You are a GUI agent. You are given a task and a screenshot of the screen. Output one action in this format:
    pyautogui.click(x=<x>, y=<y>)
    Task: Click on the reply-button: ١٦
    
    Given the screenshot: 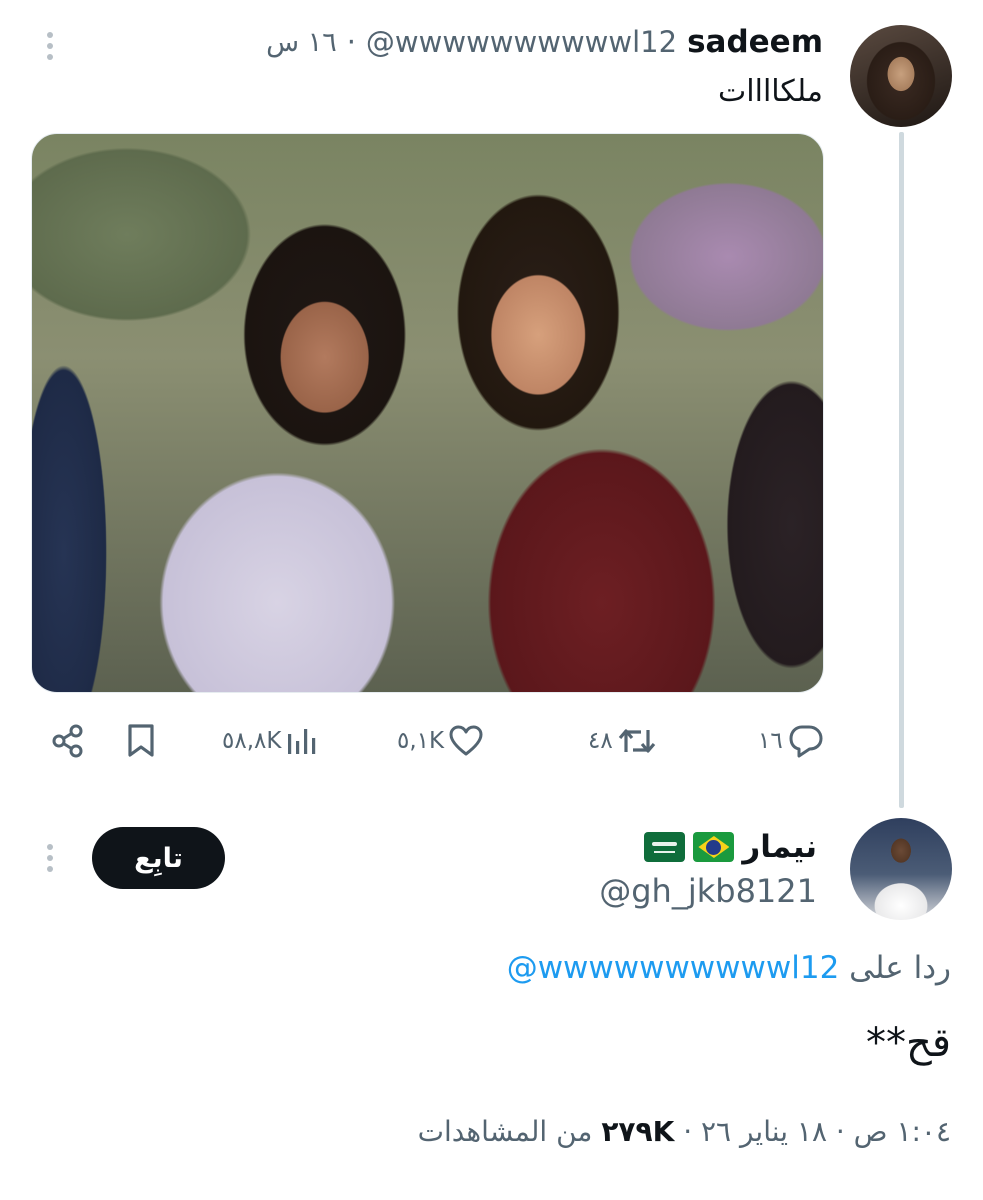 What is the action you would take?
    pyautogui.click(x=791, y=741)
    